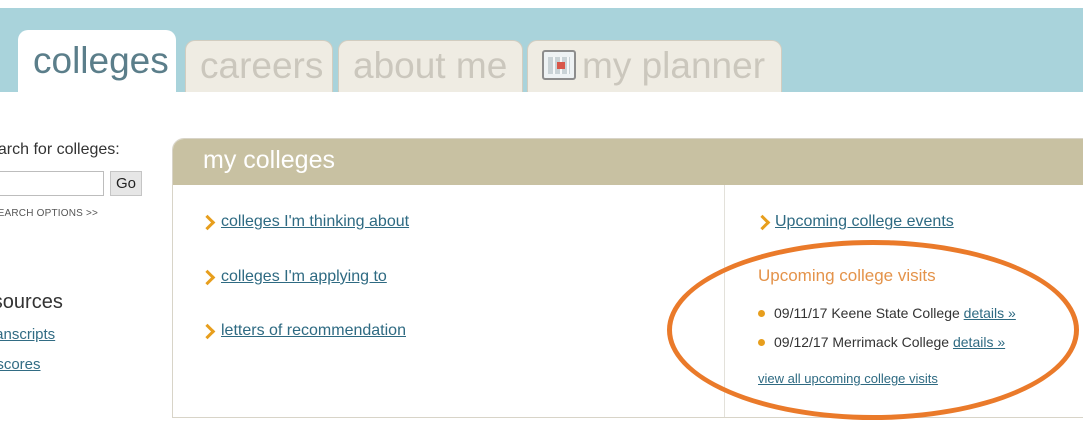  Describe the element at coordinates (864, 222) in the screenshot. I see `upcoming-college-events-link: Upcoming college events` at that location.